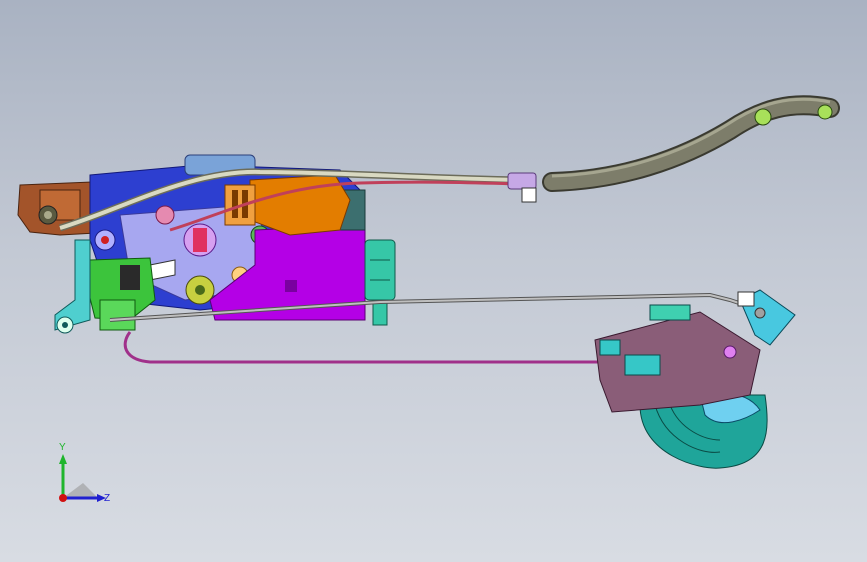 This screenshot has height=562, width=867. What do you see at coordinates (63, 498) in the screenshot?
I see `origin-marker` at bounding box center [63, 498].